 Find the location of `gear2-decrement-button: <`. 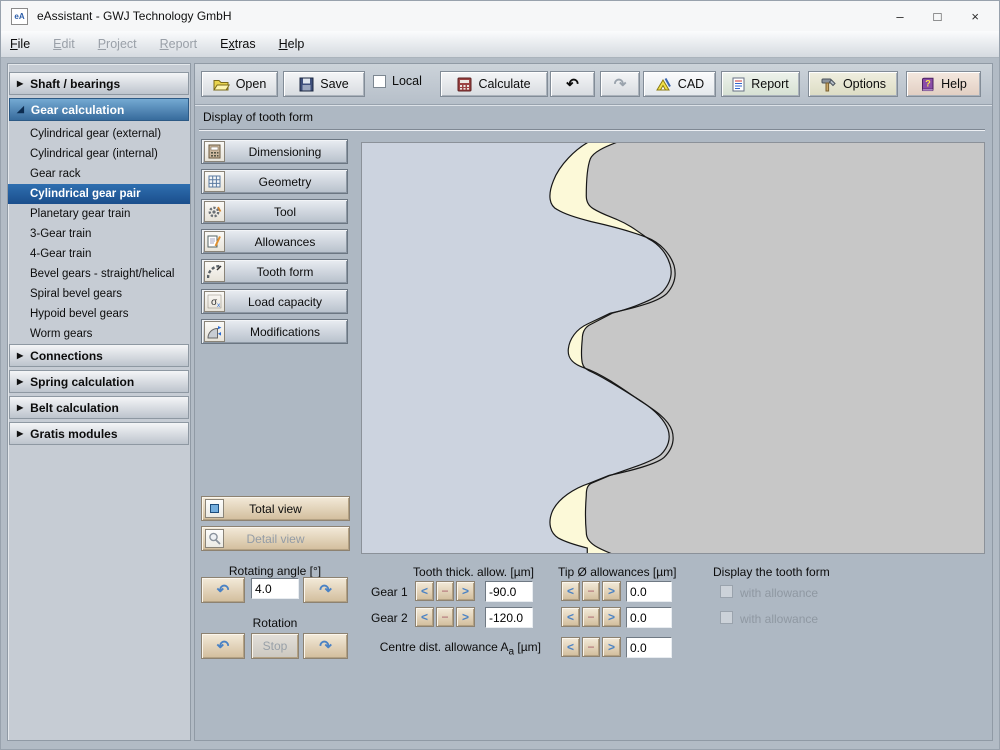

gear2-decrement-button: < is located at coordinates (424, 617).